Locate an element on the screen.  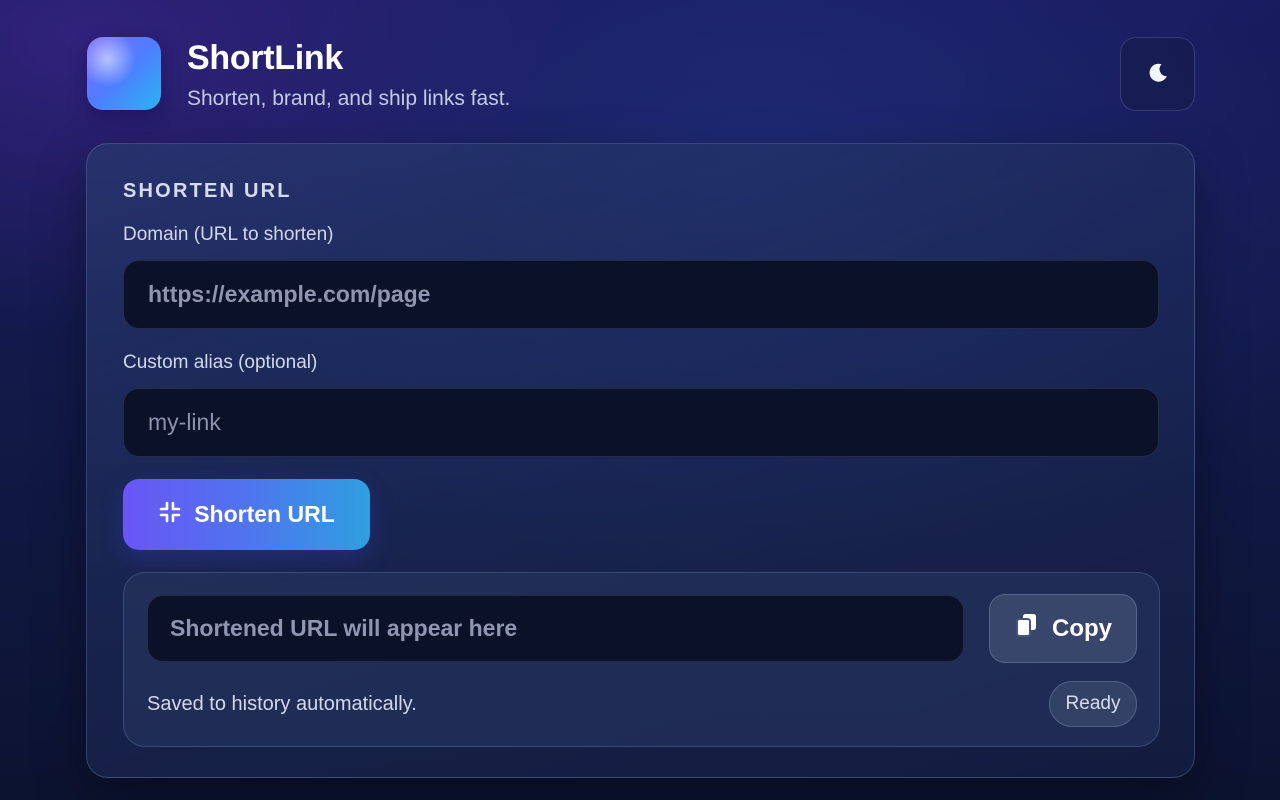
alias-label: Custom alias (optional) is located at coordinates (220, 362).